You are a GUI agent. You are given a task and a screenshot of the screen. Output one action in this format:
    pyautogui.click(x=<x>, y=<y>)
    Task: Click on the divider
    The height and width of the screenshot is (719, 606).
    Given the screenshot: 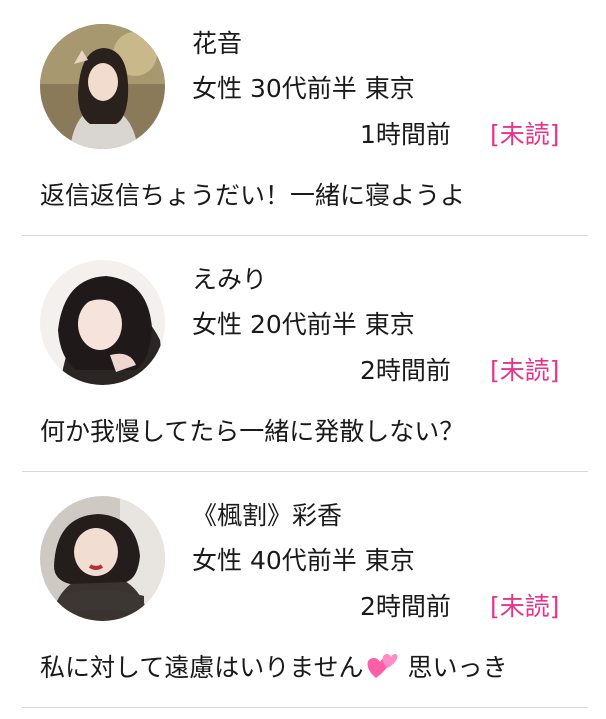 What is the action you would take?
    pyautogui.click(x=305, y=707)
    